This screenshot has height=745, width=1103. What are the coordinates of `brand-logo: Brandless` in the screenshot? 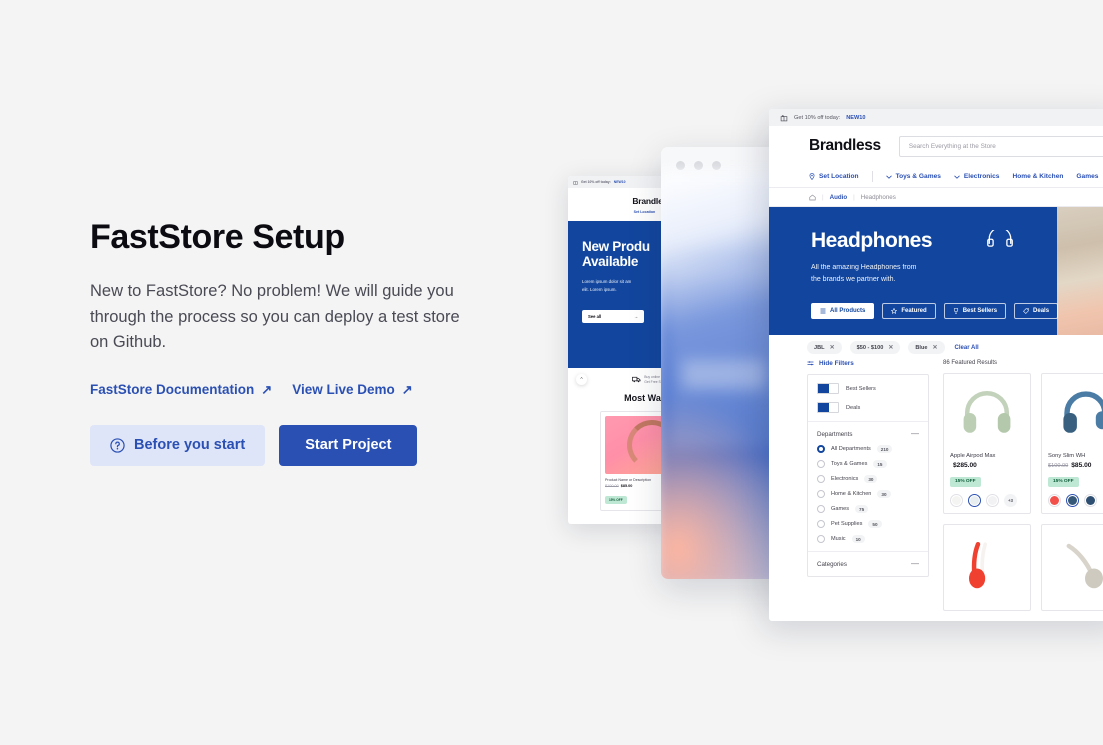 It's located at (845, 145).